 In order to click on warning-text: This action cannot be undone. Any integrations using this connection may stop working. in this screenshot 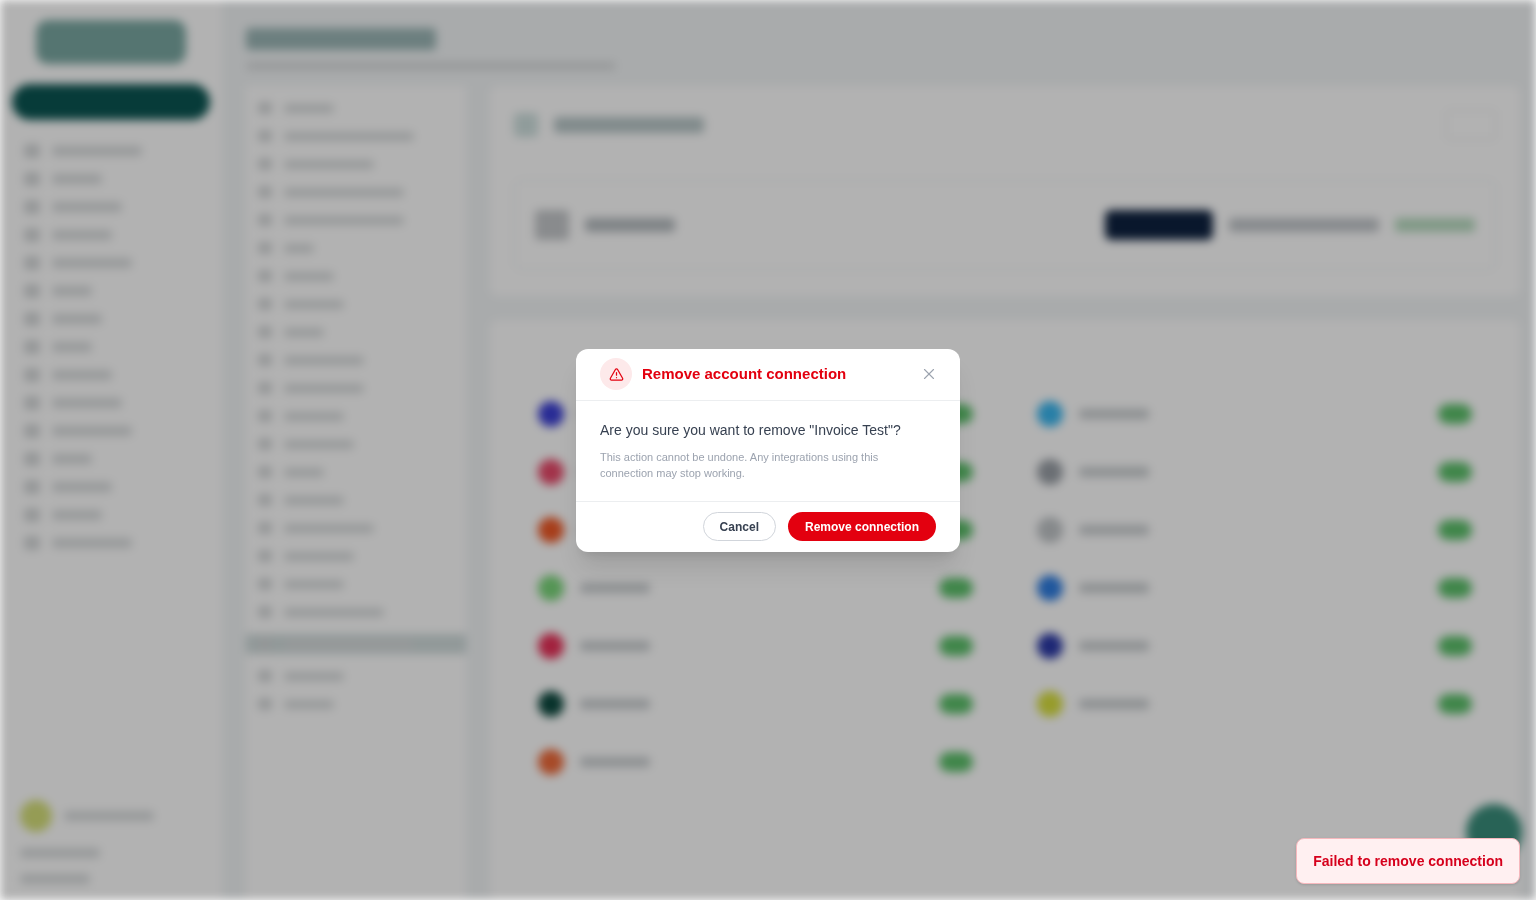, I will do `click(740, 465)`.